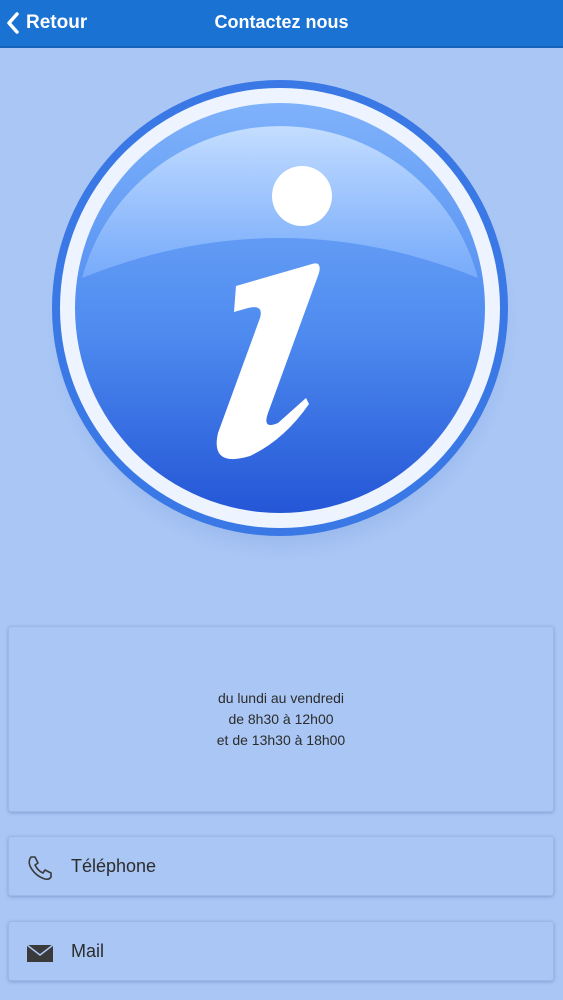  Describe the element at coordinates (40, 953) in the screenshot. I see `envelope-icon` at that location.